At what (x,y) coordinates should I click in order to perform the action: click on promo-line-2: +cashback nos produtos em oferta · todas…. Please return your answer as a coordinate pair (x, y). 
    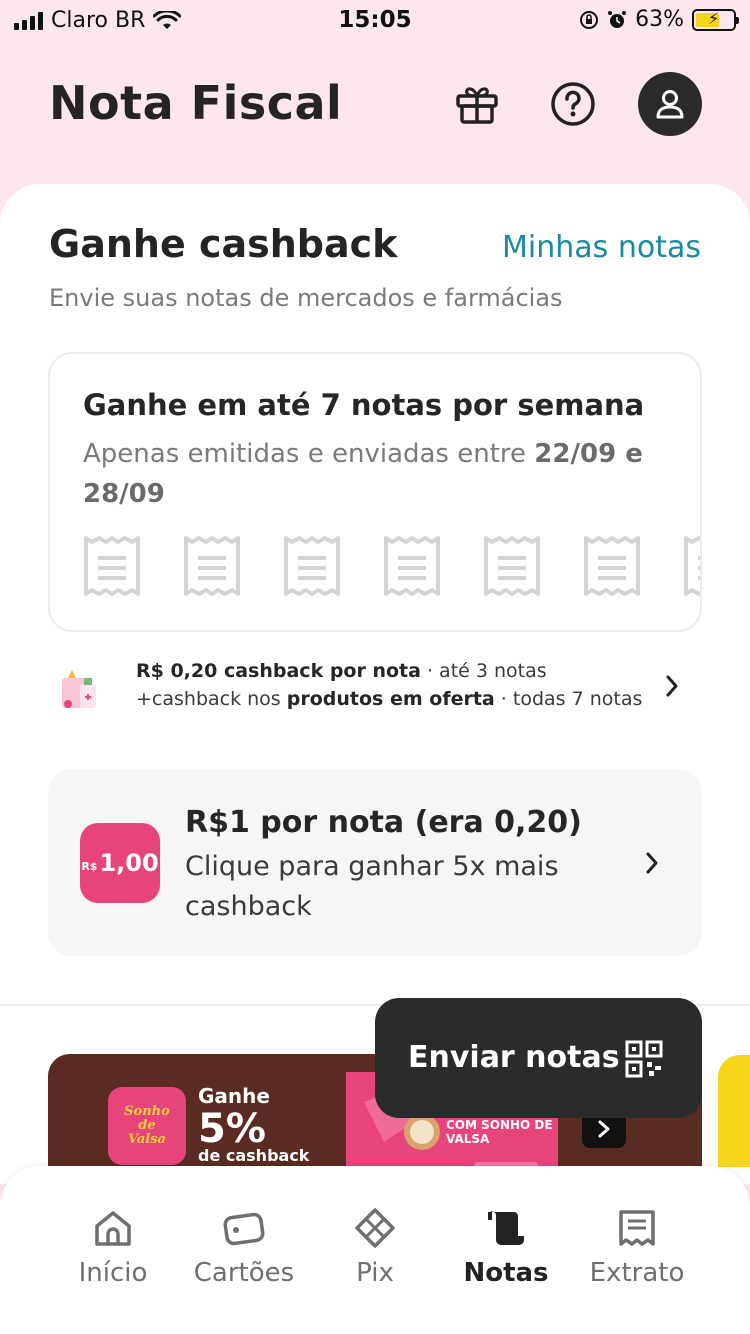
    Looking at the image, I should click on (389, 699).